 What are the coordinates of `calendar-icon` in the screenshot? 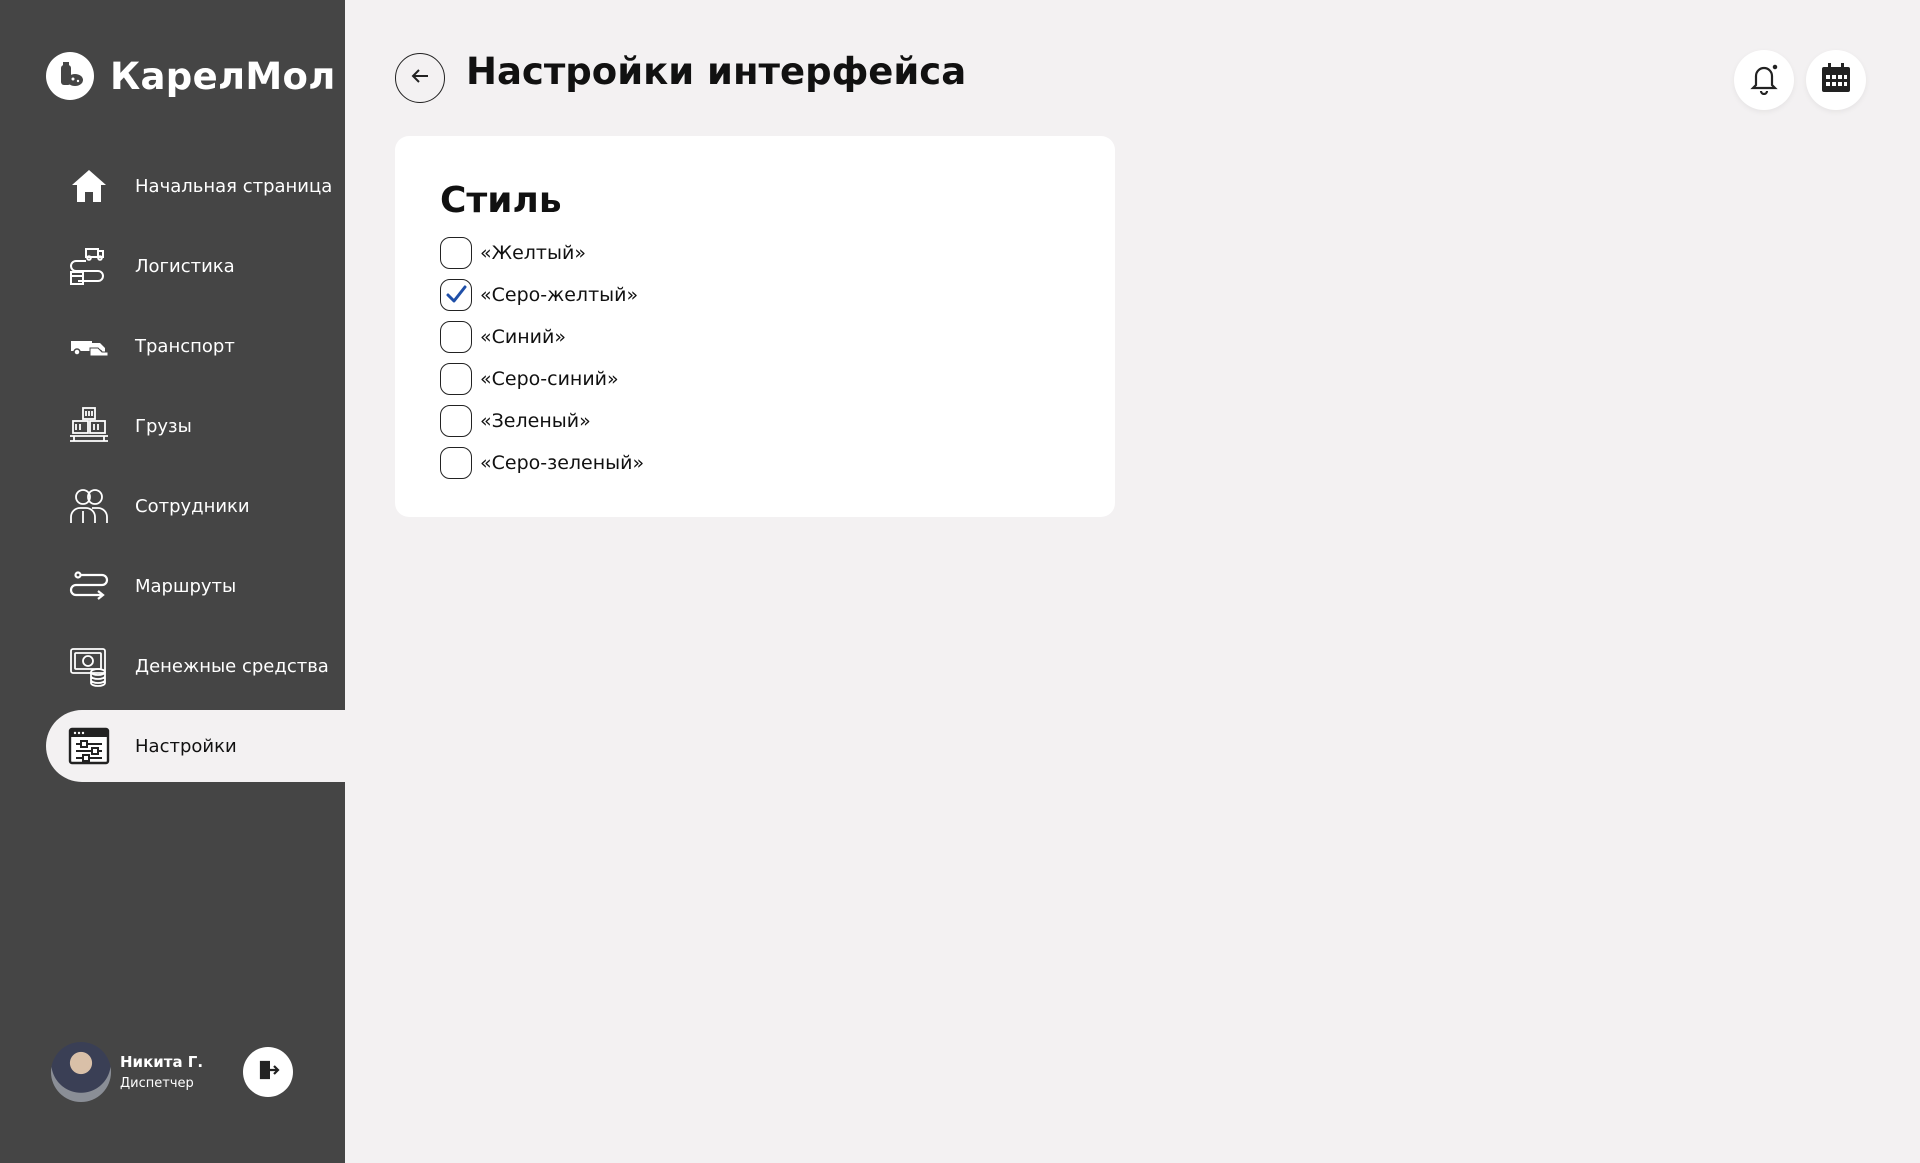 It's located at (1836, 80).